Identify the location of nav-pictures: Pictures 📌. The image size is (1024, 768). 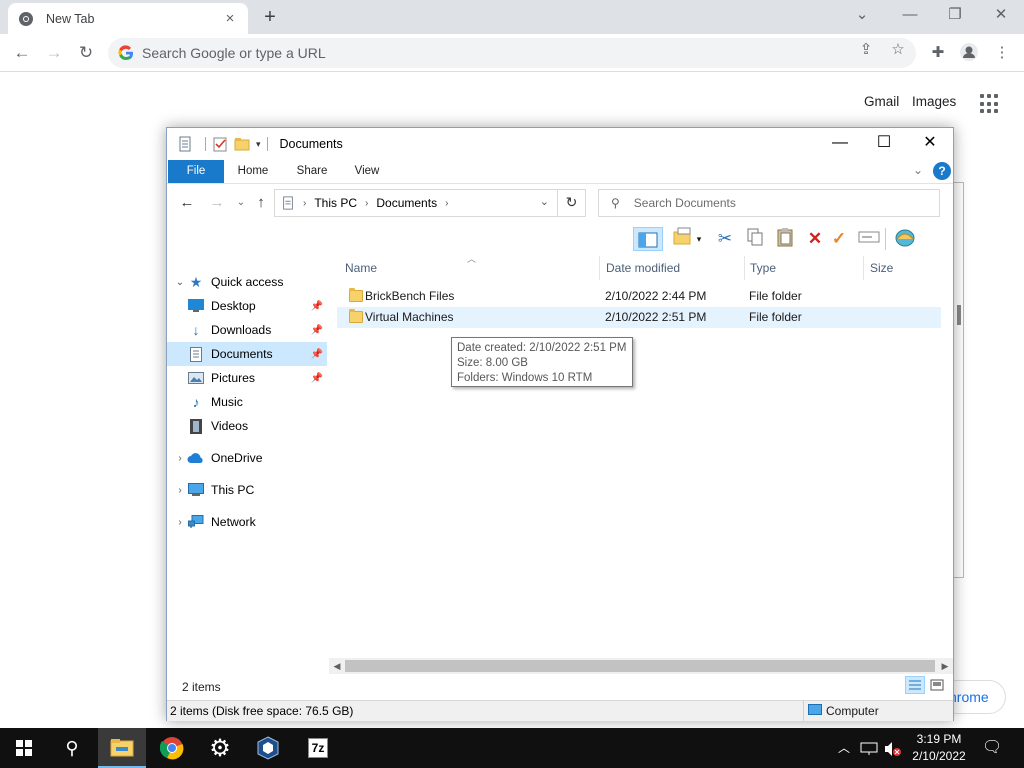
(247, 378).